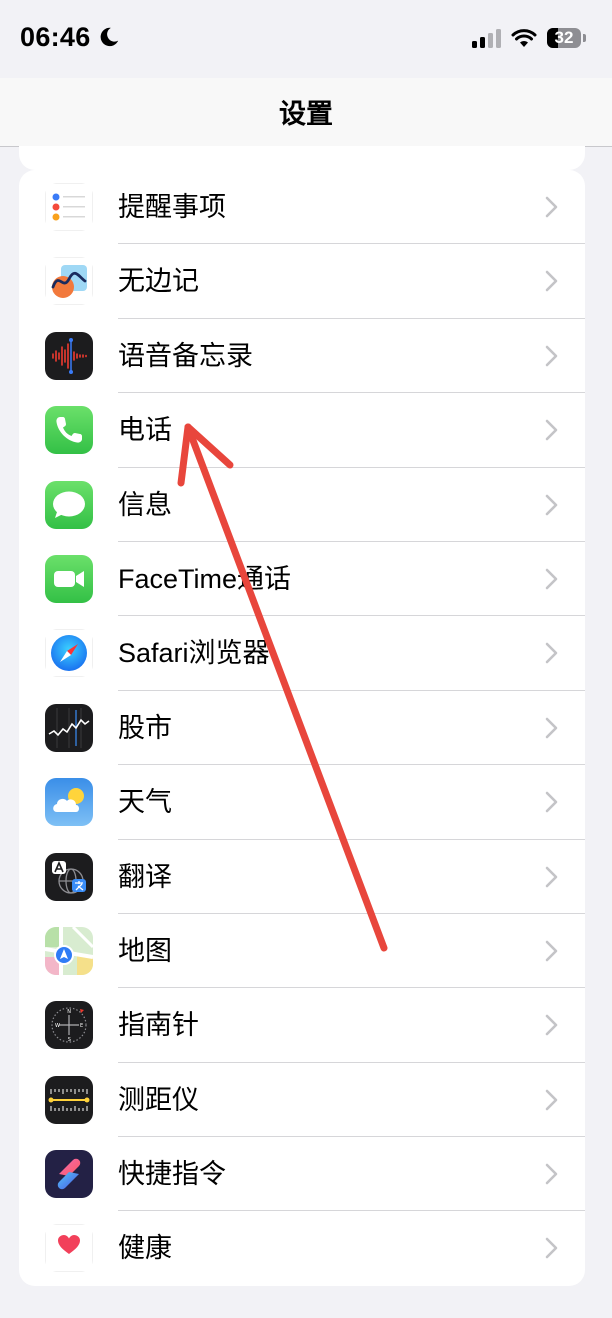  What do you see at coordinates (109, 37) in the screenshot?
I see `moon-icon` at bounding box center [109, 37].